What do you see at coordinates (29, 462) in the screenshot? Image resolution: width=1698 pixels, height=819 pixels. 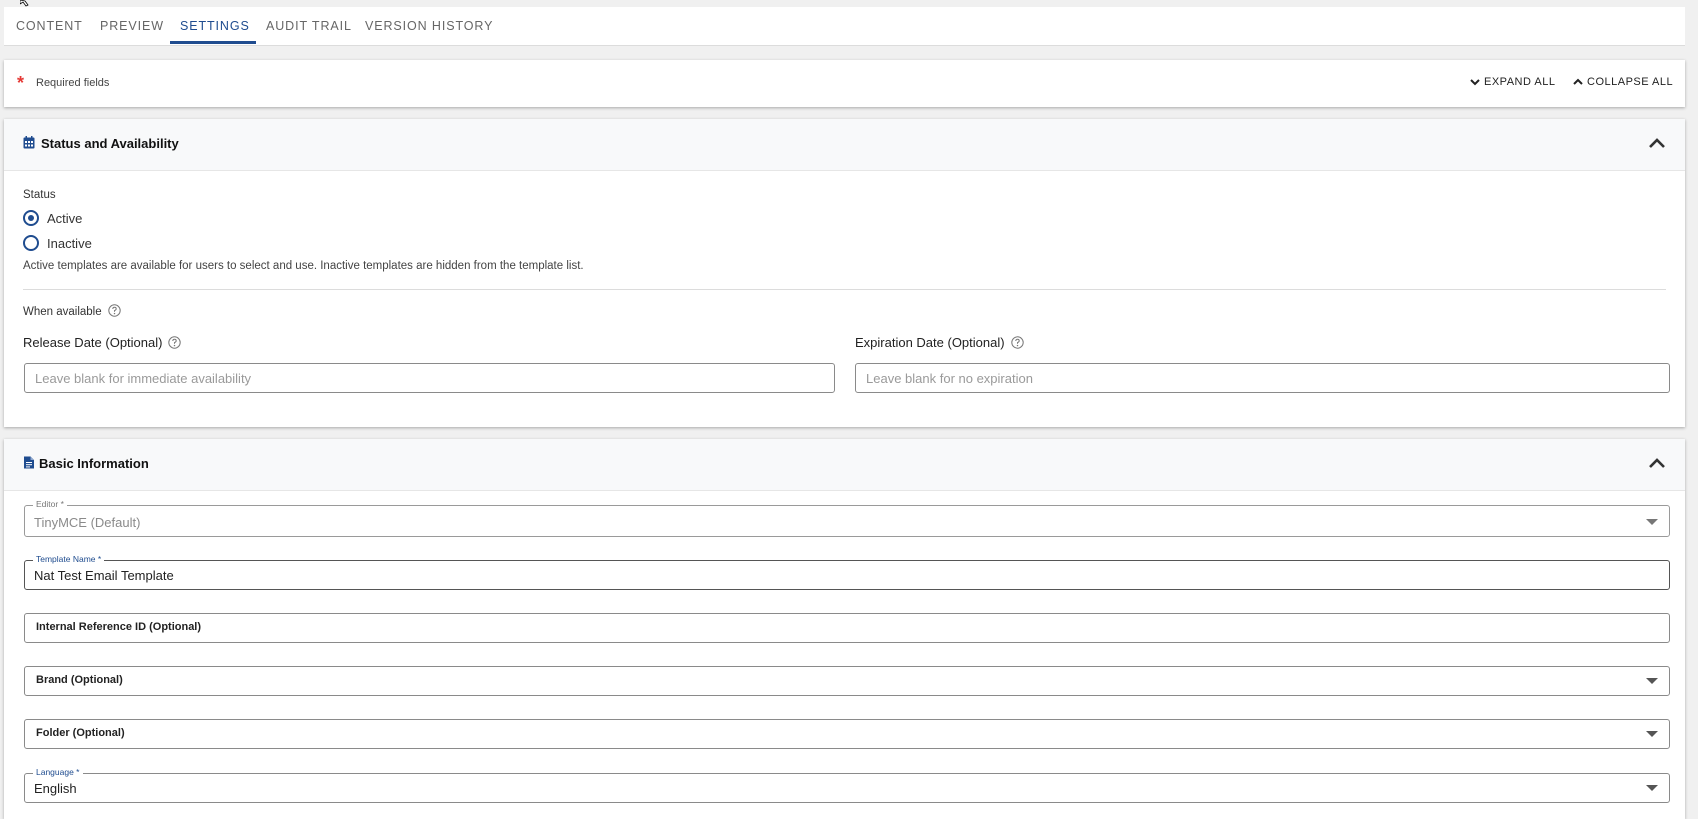 I see `document-icon` at bounding box center [29, 462].